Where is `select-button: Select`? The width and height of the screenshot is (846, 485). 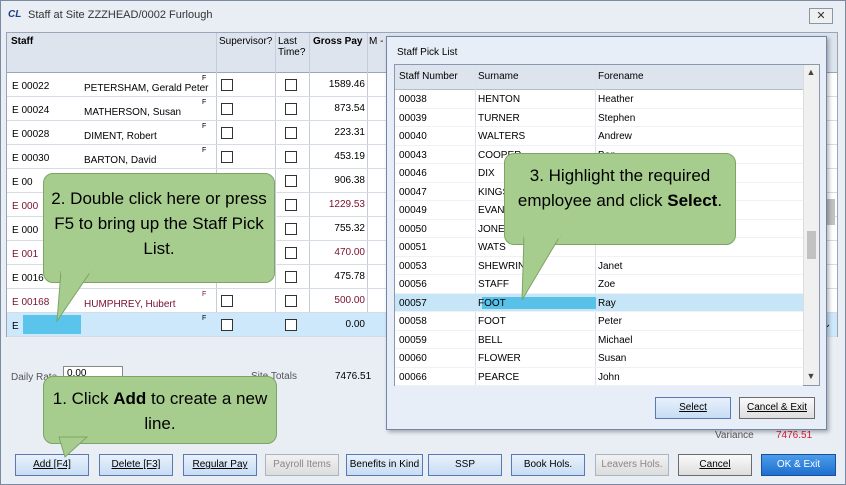 select-button: Select is located at coordinates (693, 408).